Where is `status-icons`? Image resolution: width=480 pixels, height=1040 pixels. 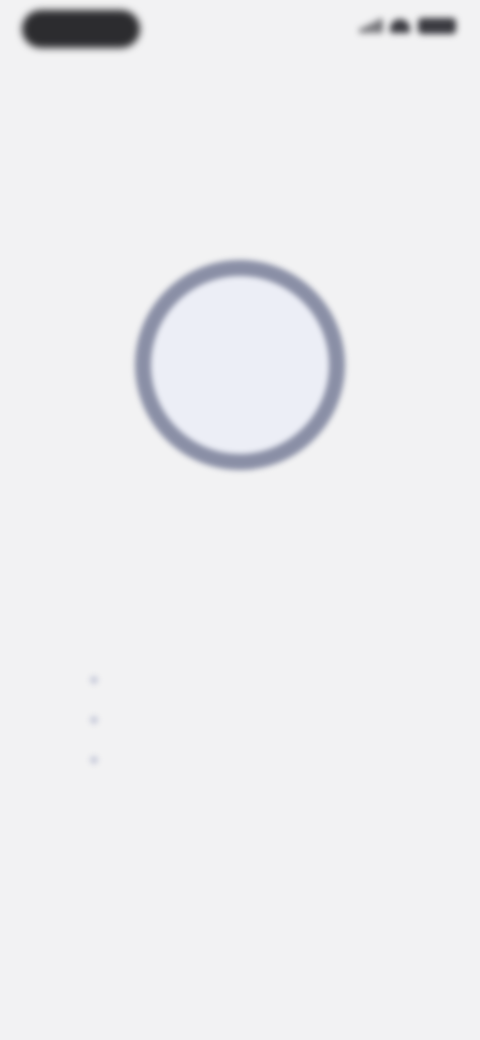
status-icons is located at coordinates (408, 26).